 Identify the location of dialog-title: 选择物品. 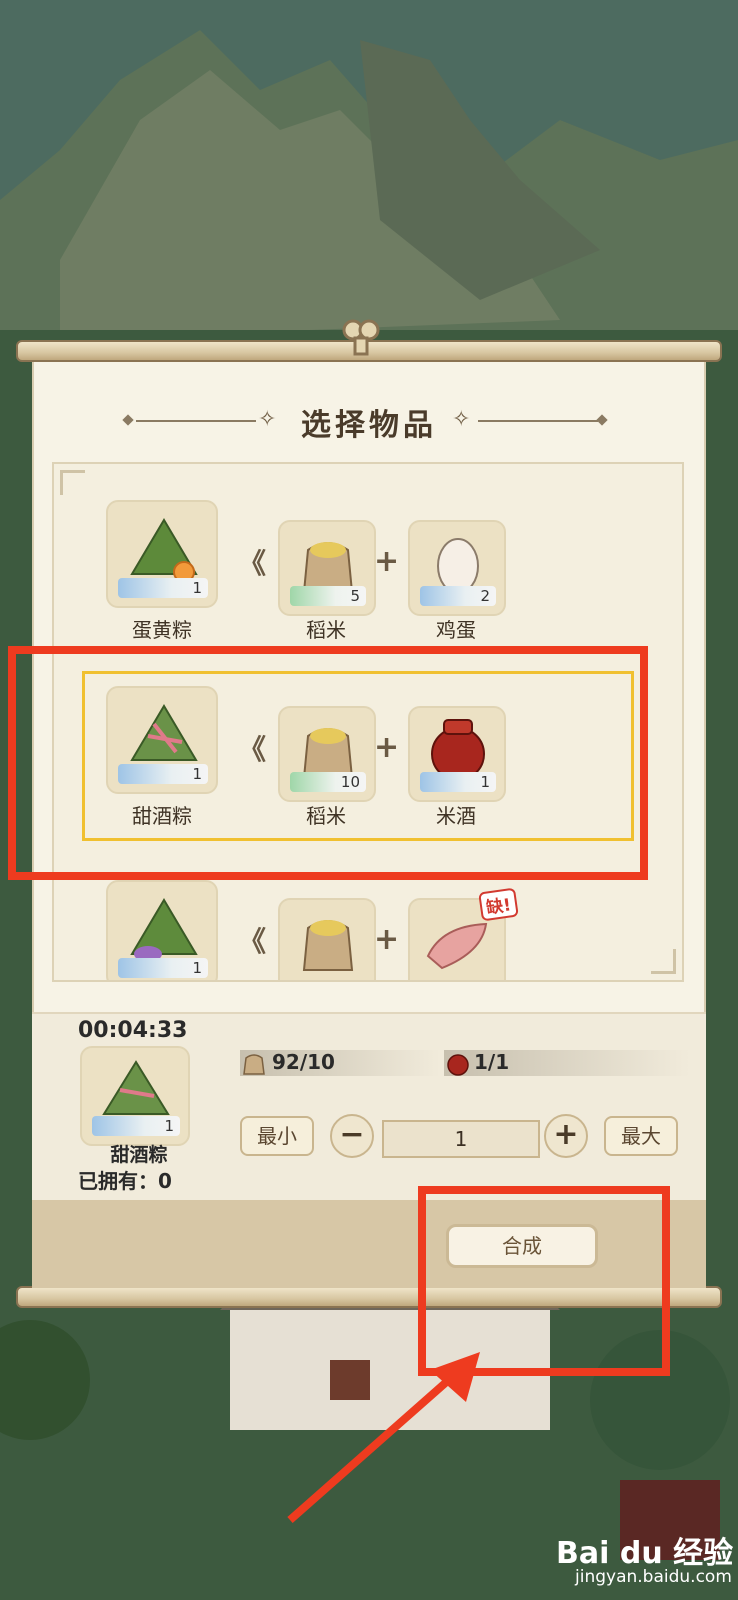
(369, 425).